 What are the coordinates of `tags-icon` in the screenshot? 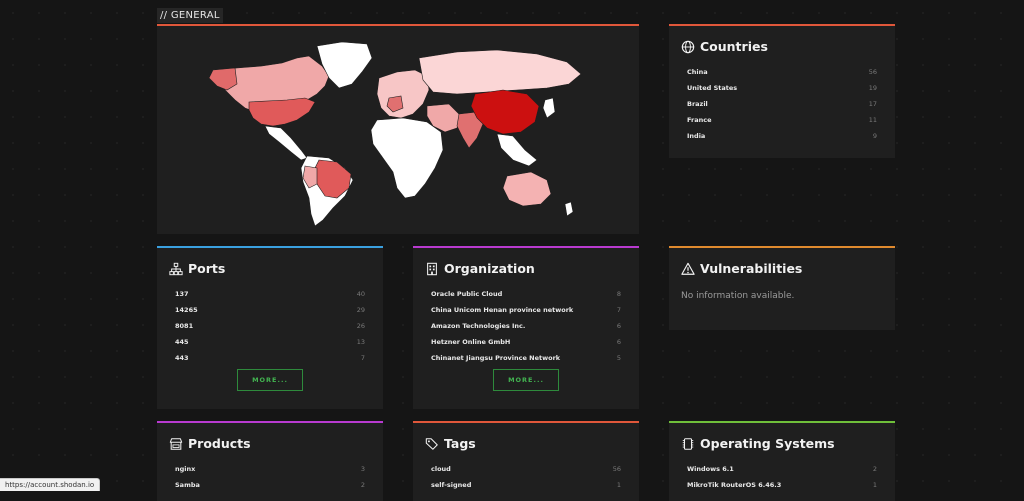 It's located at (431, 443).